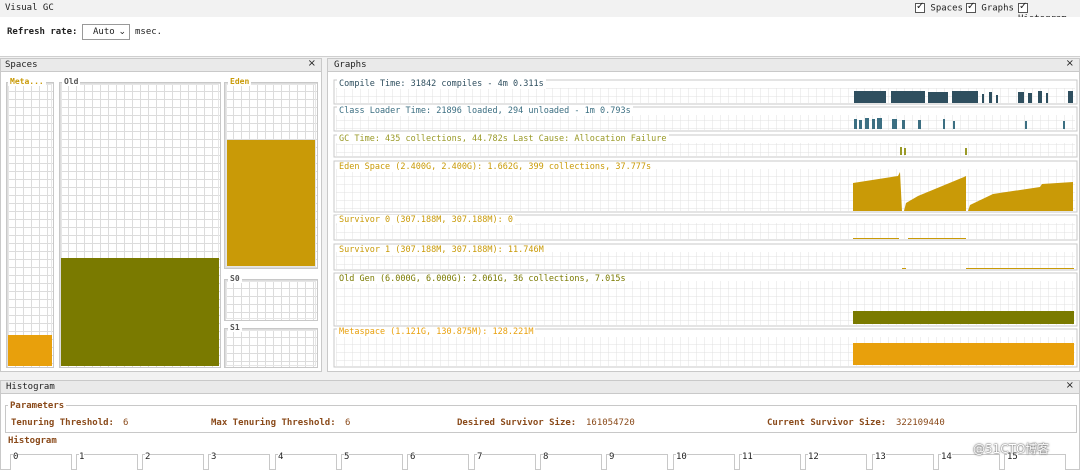  Describe the element at coordinates (517, 423) in the screenshot. I see `desired-survivor-size-label: Desired Survivor Size:` at that location.